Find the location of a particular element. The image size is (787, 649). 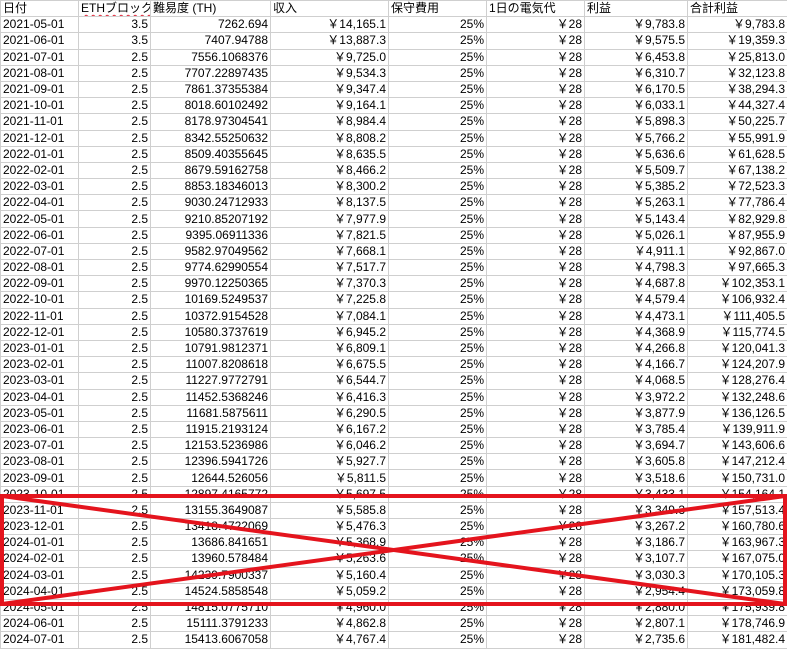

income-cell: ￥5,697.5 is located at coordinates (330, 494).